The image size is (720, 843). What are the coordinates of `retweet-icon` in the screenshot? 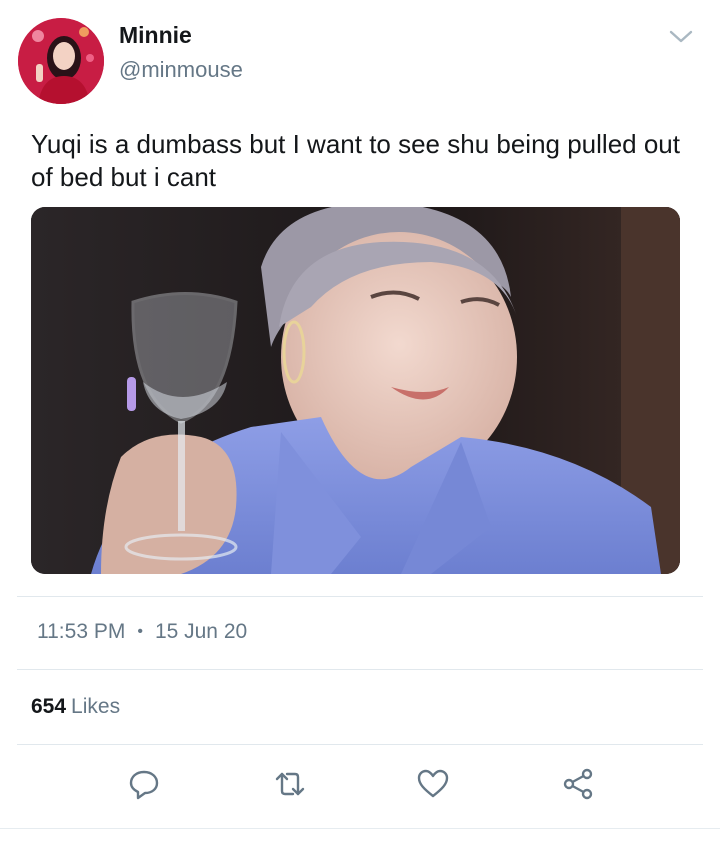 It's located at (290, 784).